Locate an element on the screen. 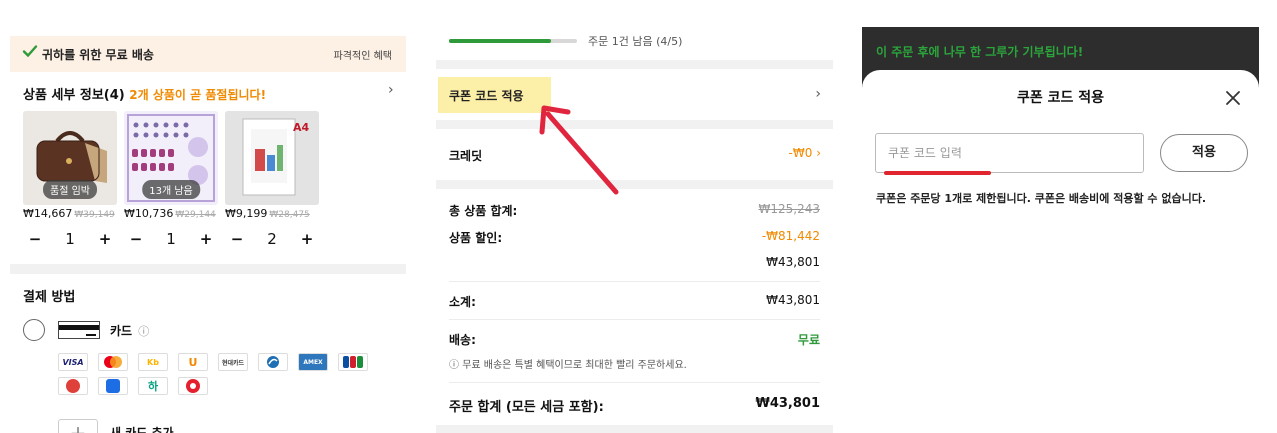 This screenshot has width=1277, height=433. shinhan-logo-icon is located at coordinates (273, 362).